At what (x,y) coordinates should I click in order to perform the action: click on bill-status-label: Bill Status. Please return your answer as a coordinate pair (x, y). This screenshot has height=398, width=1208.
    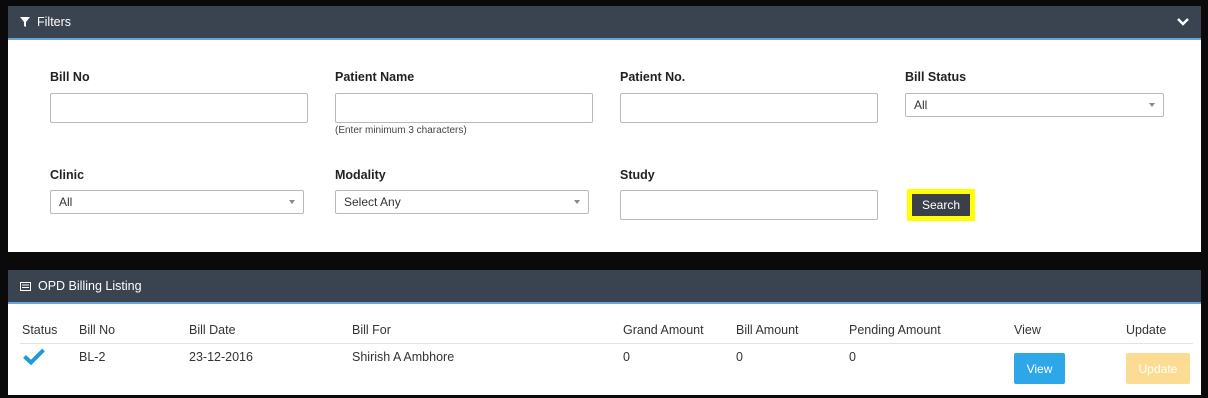
    Looking at the image, I should click on (936, 77).